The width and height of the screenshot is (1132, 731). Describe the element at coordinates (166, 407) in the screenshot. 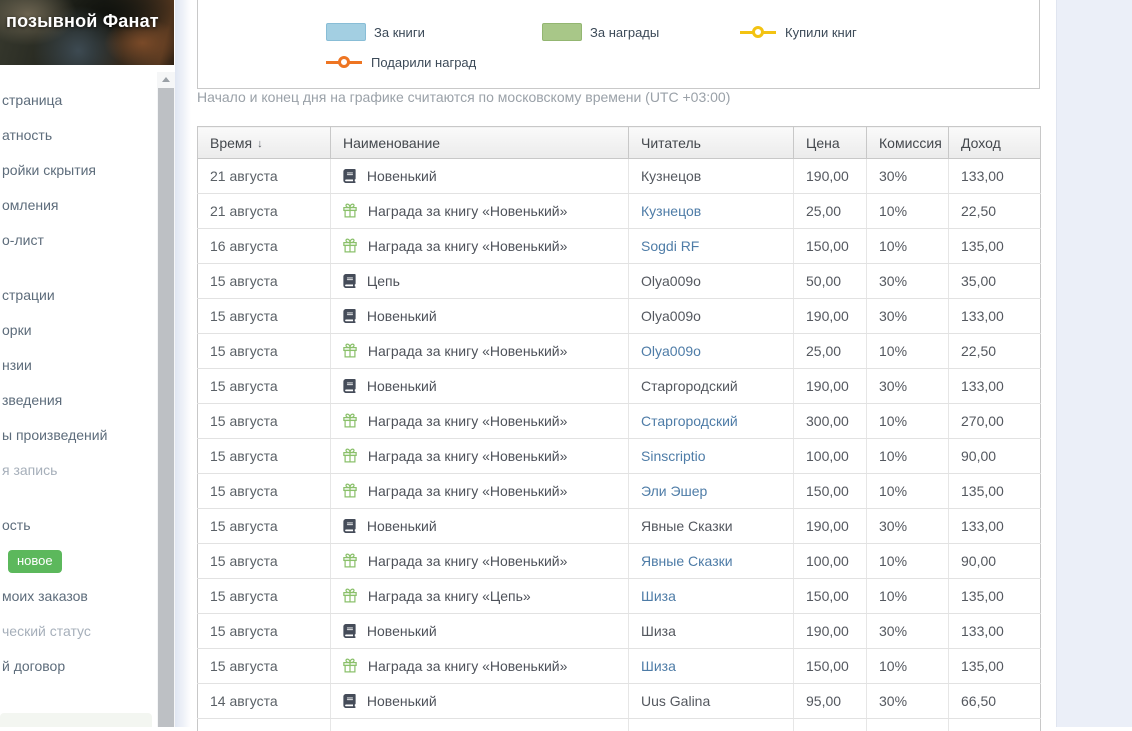

I see `scrollbar-thumb` at that location.